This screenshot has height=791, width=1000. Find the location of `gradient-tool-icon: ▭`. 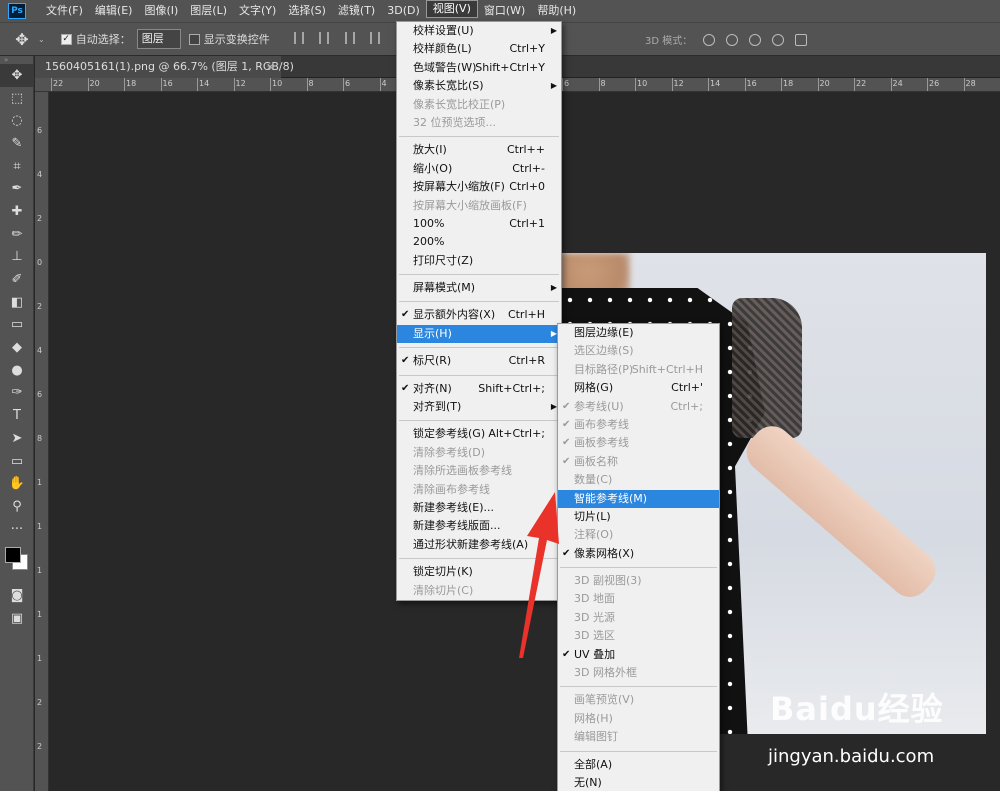

gradient-tool-icon: ▭ is located at coordinates (17, 325).